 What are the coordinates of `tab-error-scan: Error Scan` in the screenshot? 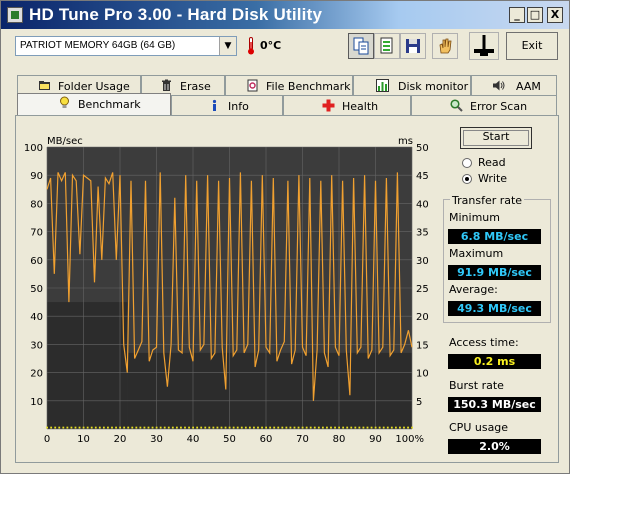 It's located at (484, 105).